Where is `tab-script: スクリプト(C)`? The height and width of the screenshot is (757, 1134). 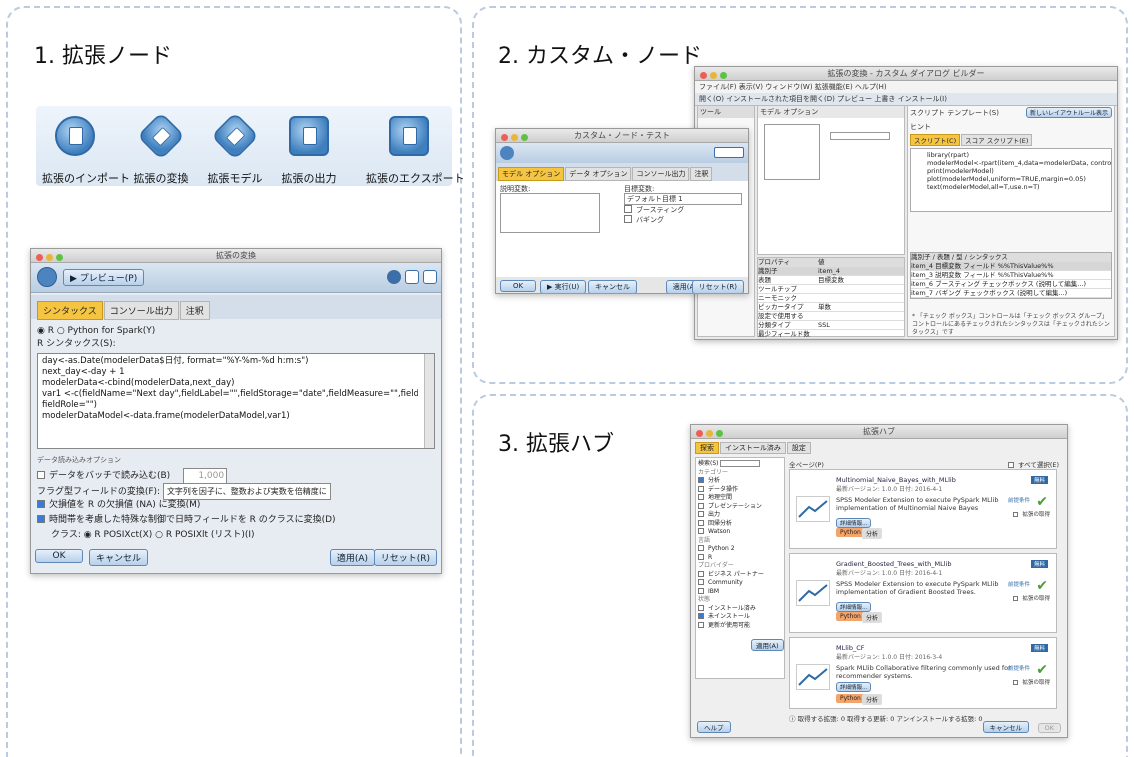 tab-script: スクリプト(C) is located at coordinates (935, 140).